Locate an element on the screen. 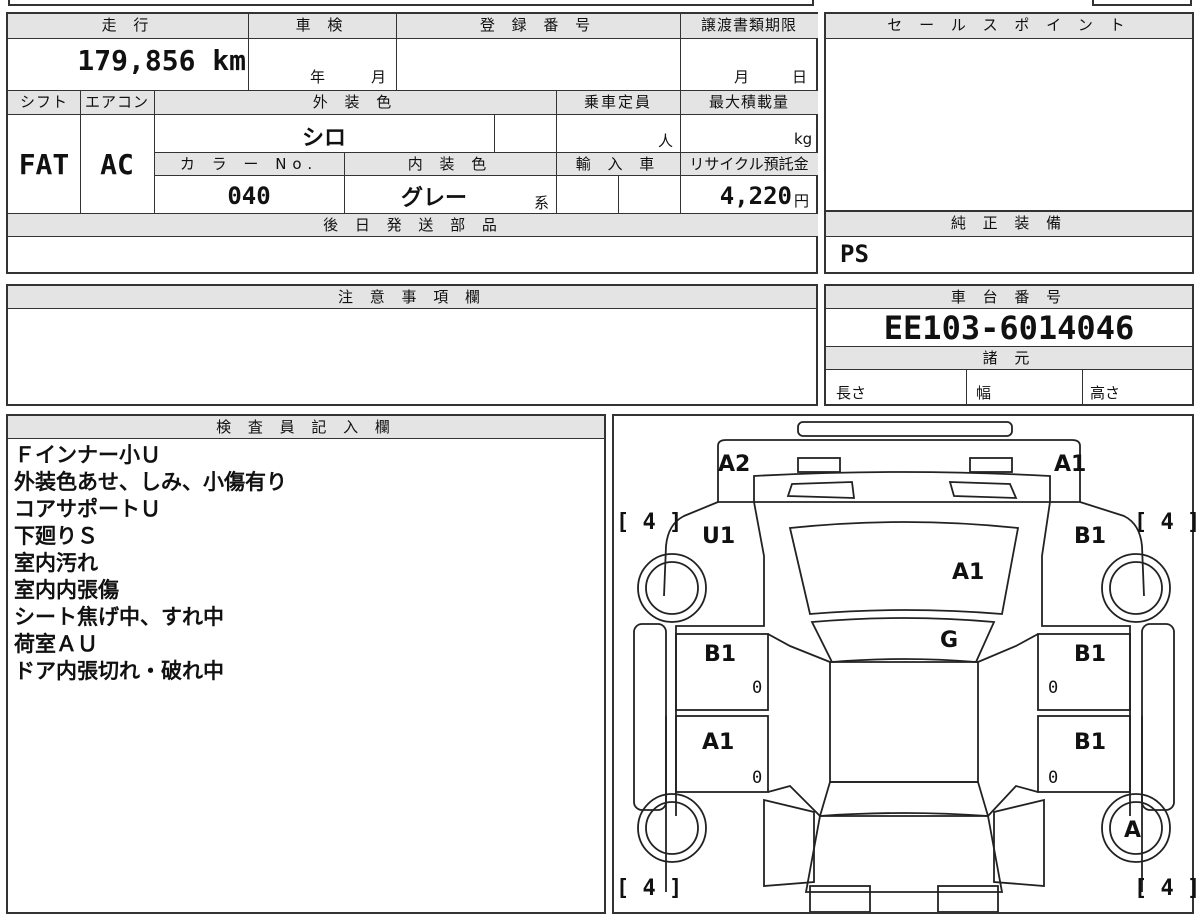  later-parts-header: 後 日 発 送 部 品 is located at coordinates (413, 225).